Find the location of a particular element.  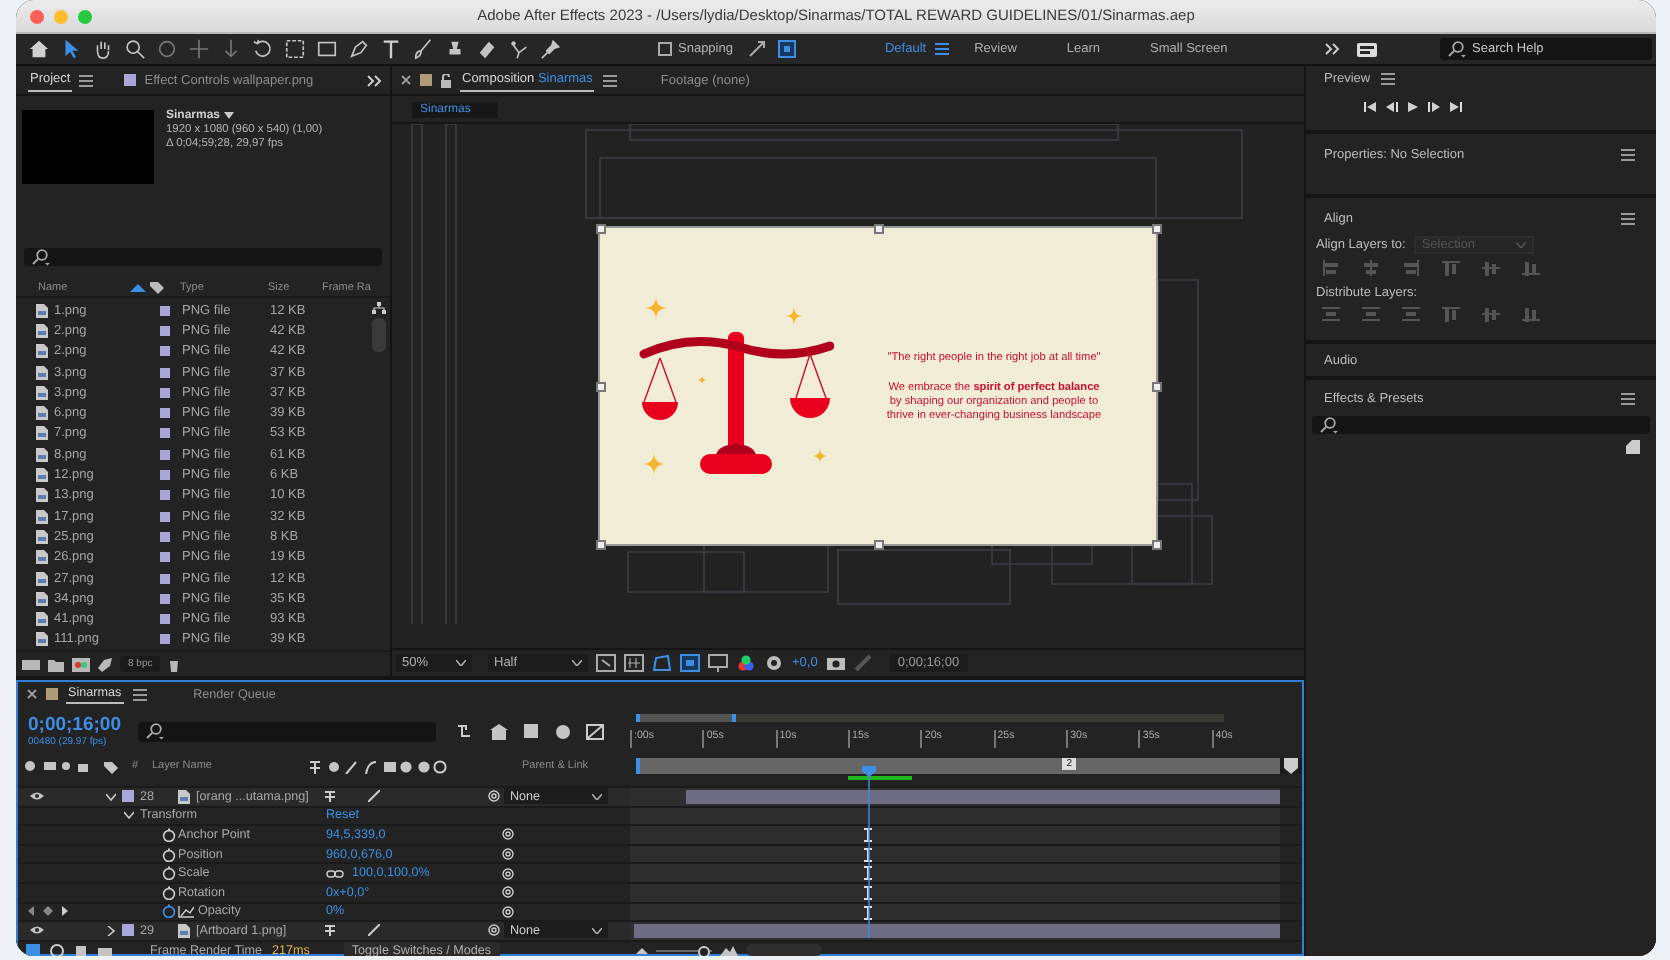

workspace-menu-icon is located at coordinates (942, 49).